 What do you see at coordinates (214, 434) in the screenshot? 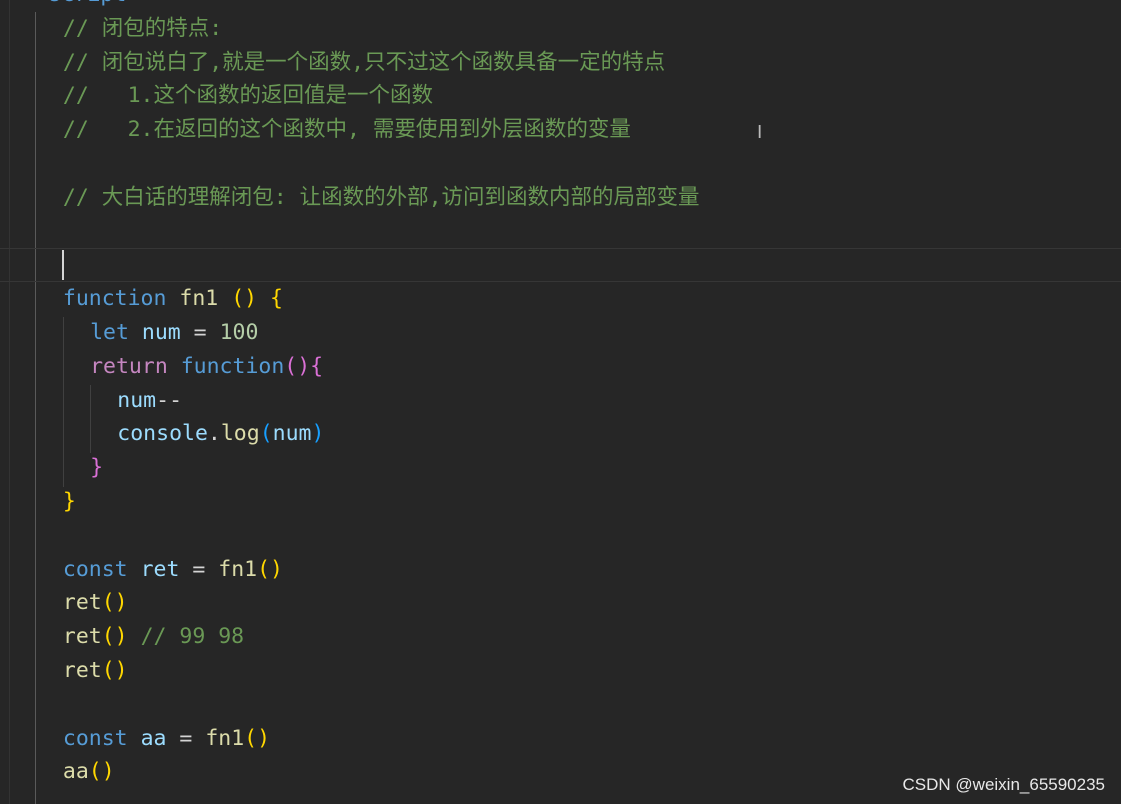
I see `code-token: .` at bounding box center [214, 434].